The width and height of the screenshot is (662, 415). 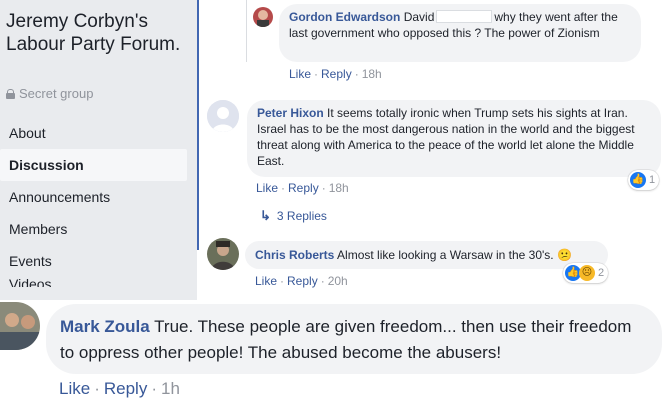 I want to click on mention-name: David, so click(x=419, y=17).